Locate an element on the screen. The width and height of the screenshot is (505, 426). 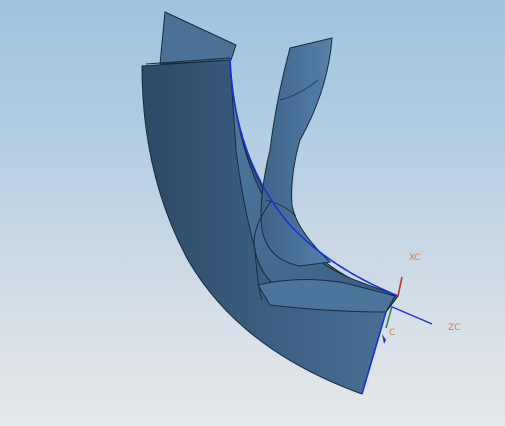
y-axis-label: C is located at coordinates (392, 333).